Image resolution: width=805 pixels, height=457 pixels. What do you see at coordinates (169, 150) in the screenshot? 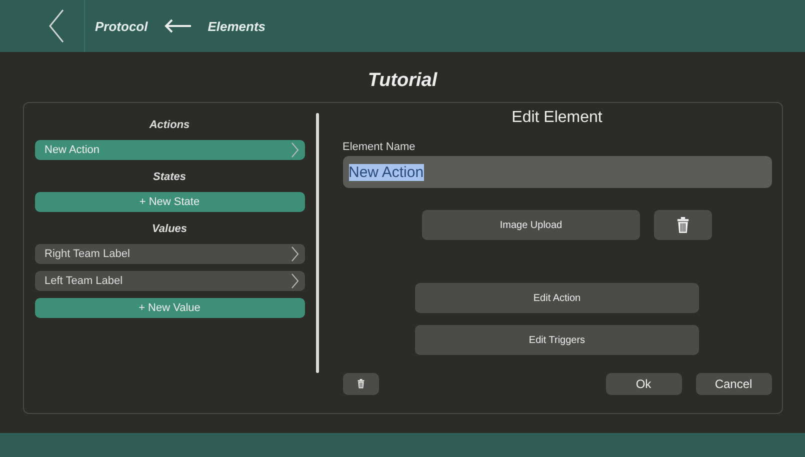
I see `list-item: New Action` at bounding box center [169, 150].